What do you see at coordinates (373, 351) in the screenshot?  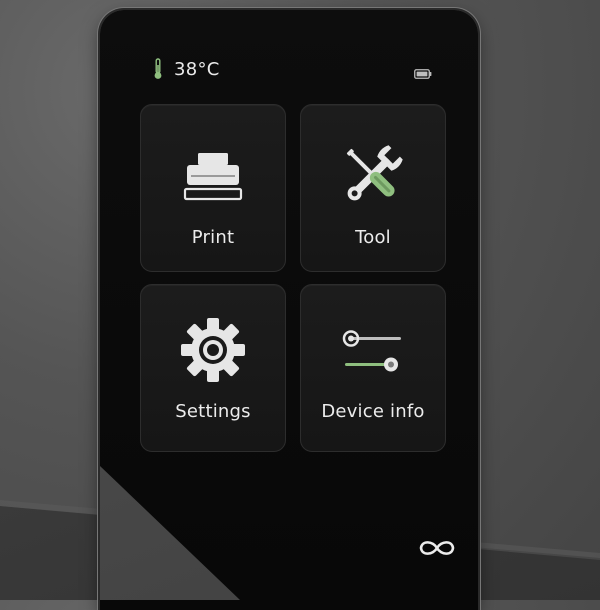 I see `sliders-icon` at bounding box center [373, 351].